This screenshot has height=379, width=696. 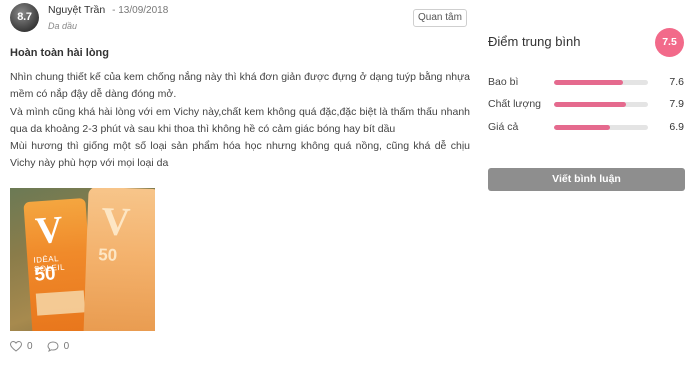 I want to click on write-review-button: Viết bình luận, so click(x=586, y=179).